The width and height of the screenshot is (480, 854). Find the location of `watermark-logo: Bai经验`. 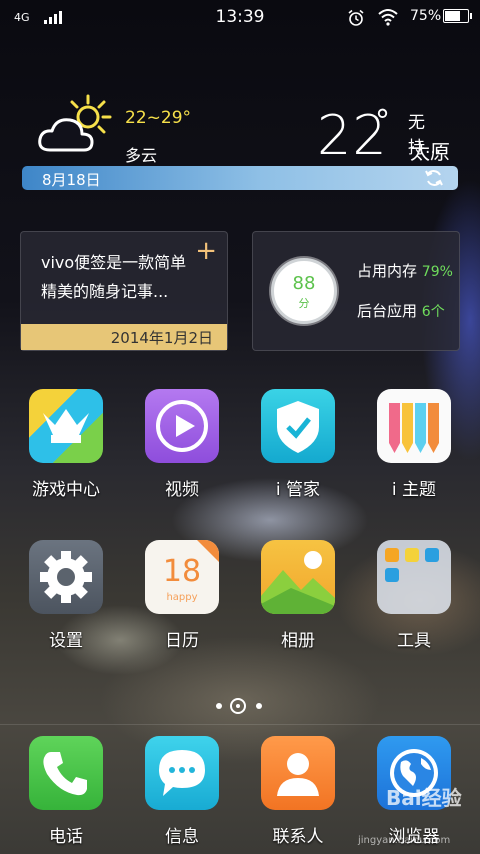

watermark-logo: Bai经验 is located at coordinates (424, 798).